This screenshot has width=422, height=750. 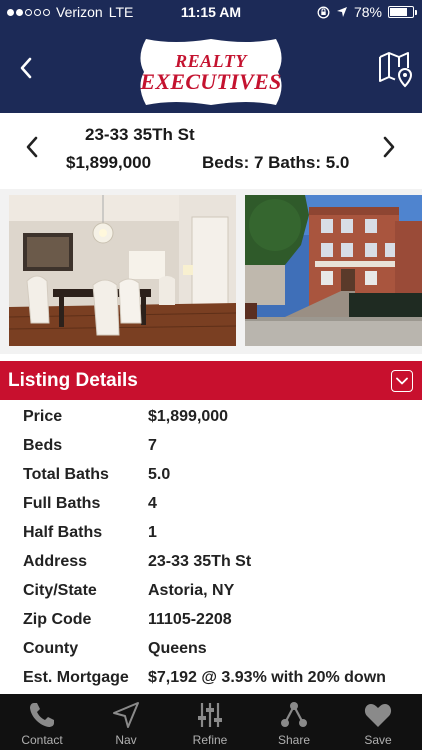 I want to click on location-arrow-icon, so click(x=341, y=12).